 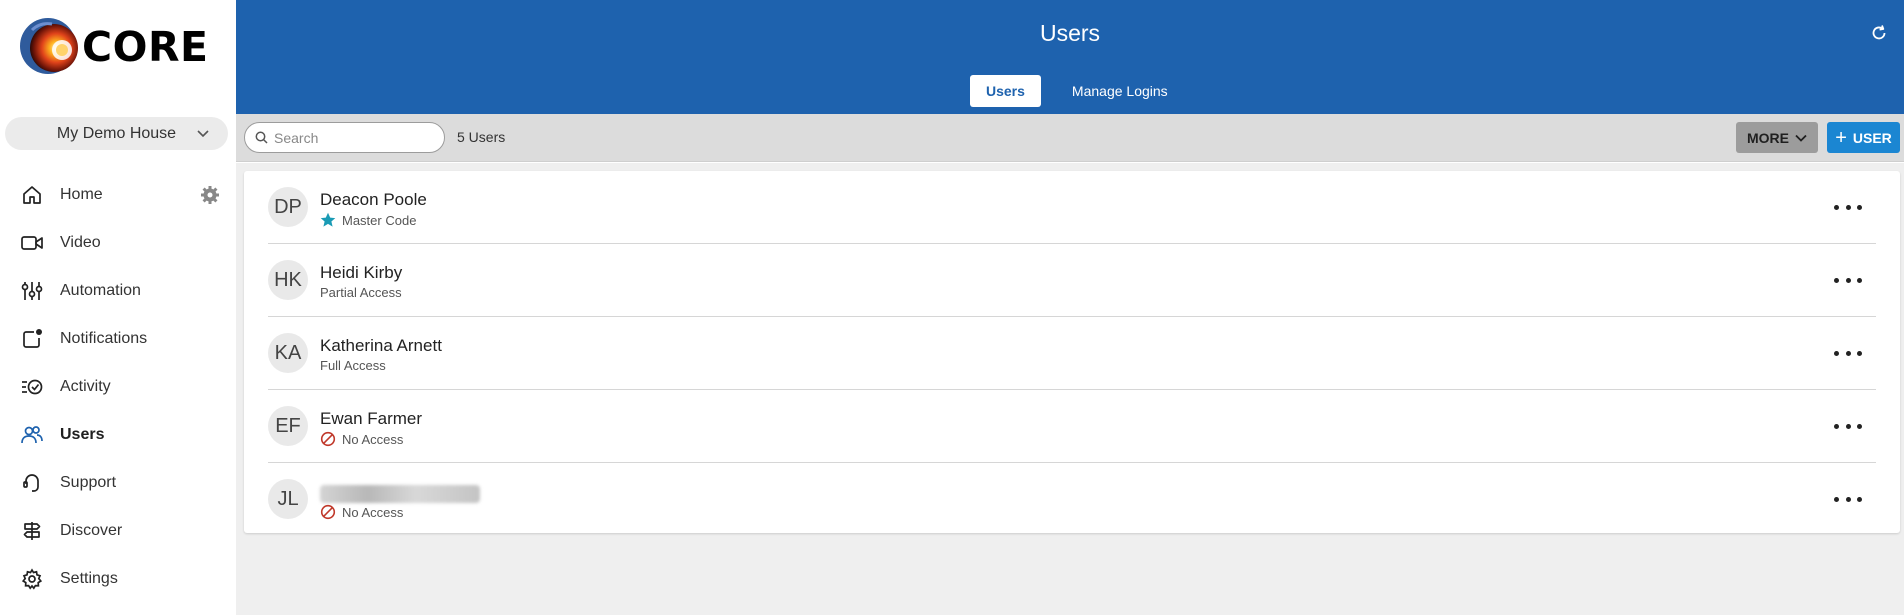 What do you see at coordinates (288, 353) in the screenshot?
I see `avatar: KA` at bounding box center [288, 353].